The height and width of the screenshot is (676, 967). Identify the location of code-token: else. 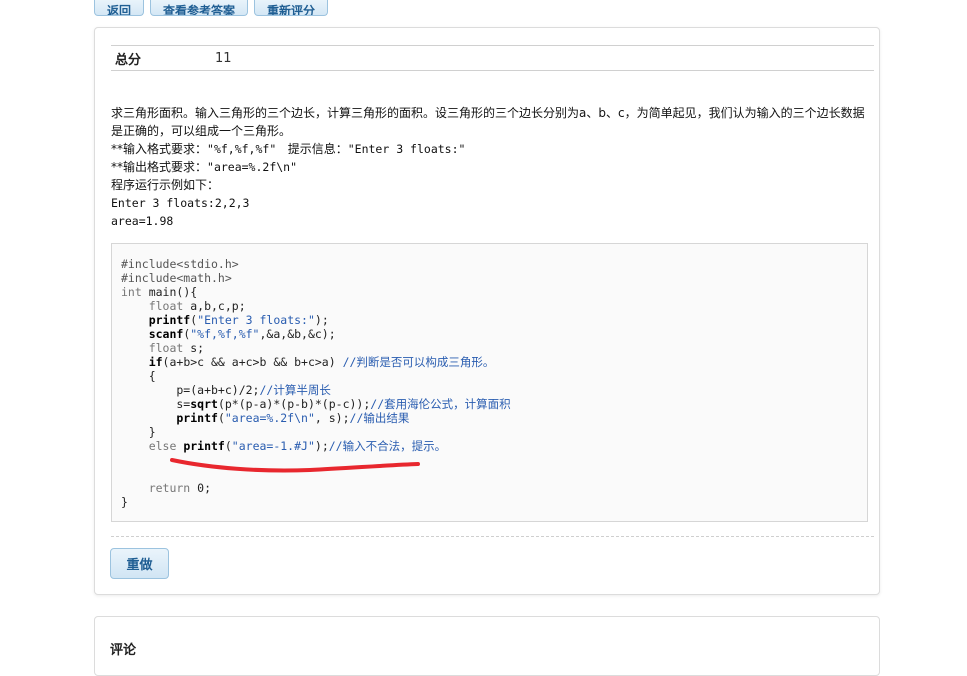
(152, 446).